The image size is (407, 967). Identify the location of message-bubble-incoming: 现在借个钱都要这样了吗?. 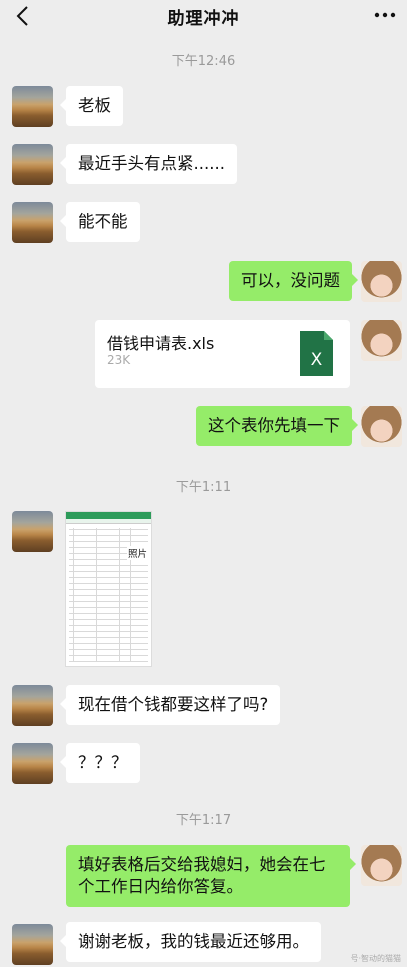
(170, 705).